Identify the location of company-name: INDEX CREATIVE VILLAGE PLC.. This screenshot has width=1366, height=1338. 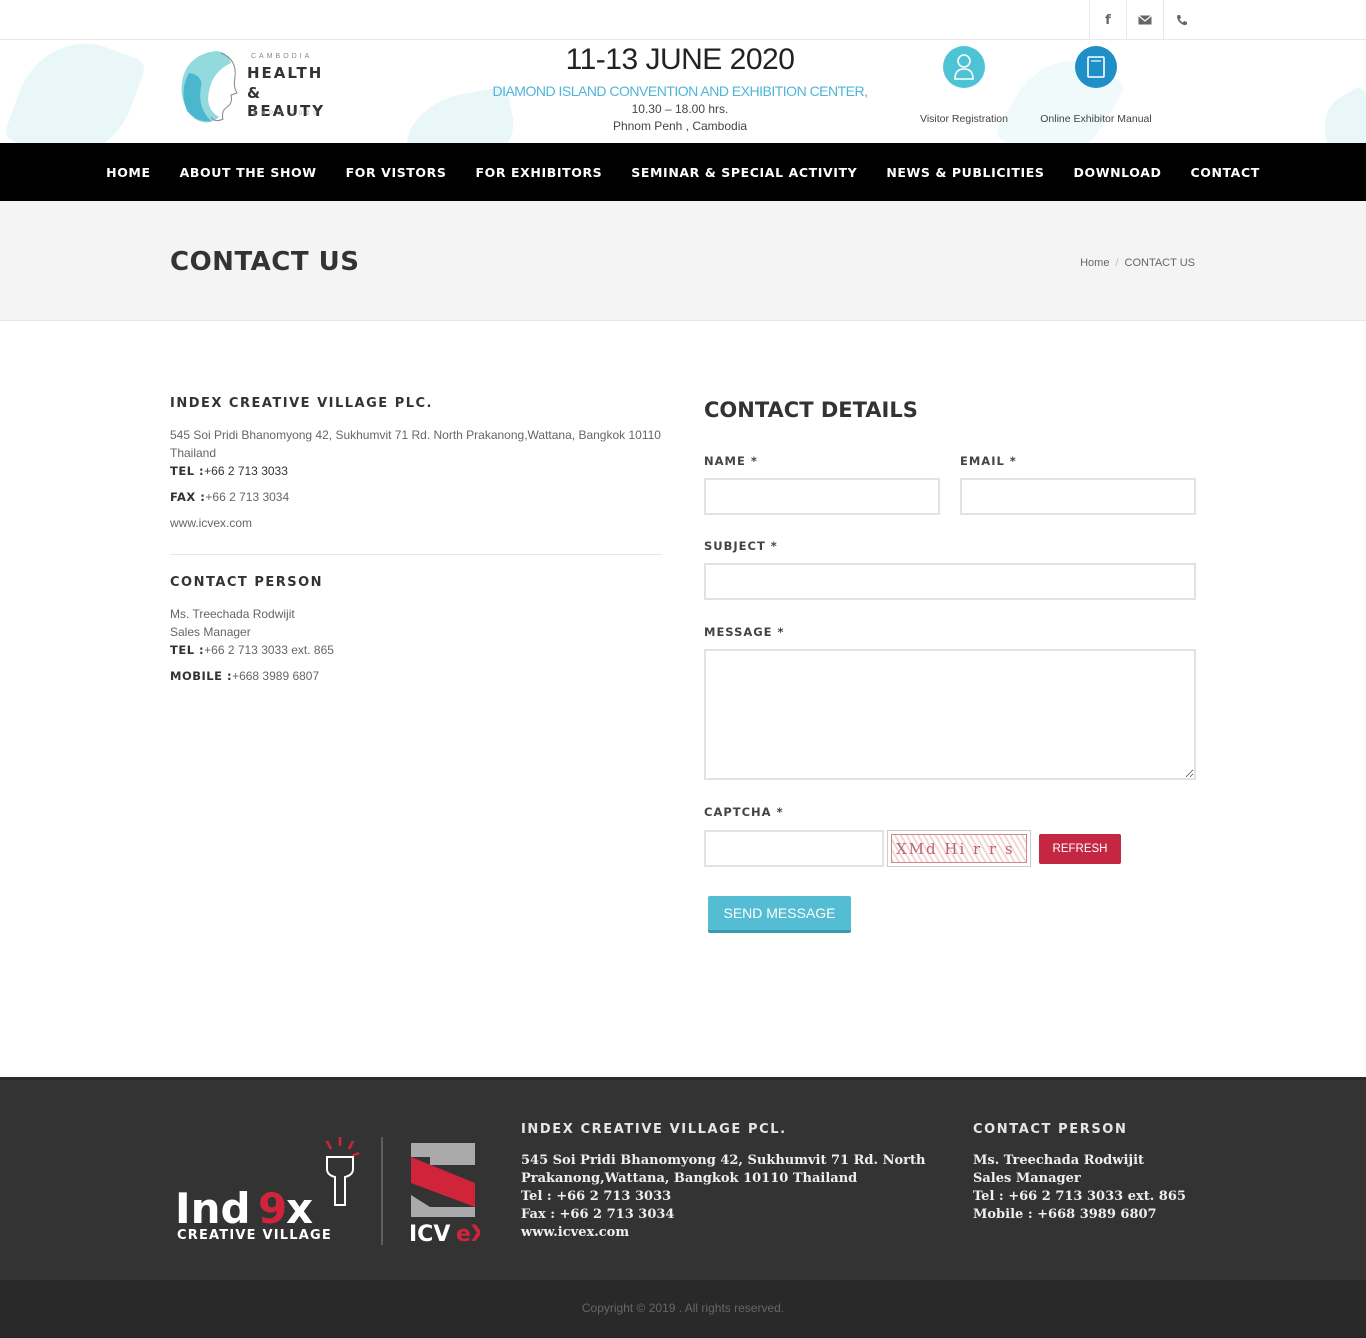
(301, 403).